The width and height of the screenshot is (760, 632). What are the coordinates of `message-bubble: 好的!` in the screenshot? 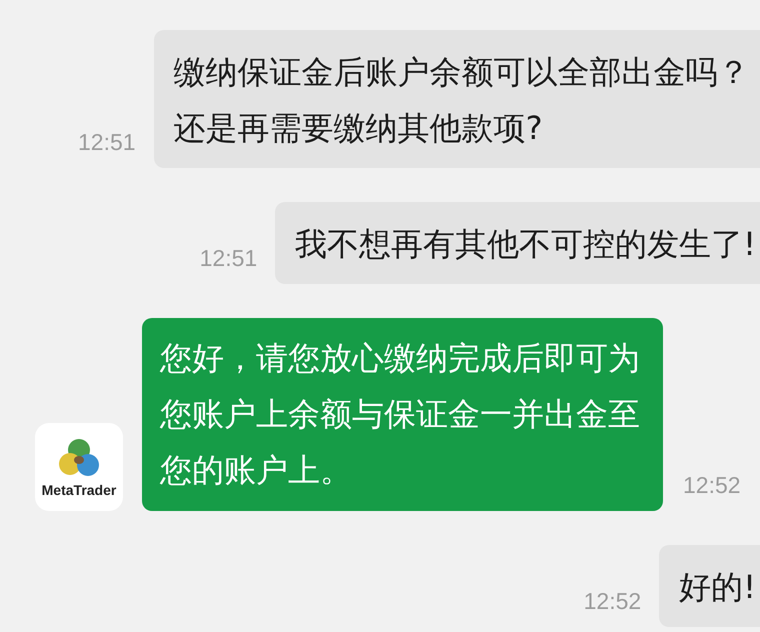 It's located at (709, 586).